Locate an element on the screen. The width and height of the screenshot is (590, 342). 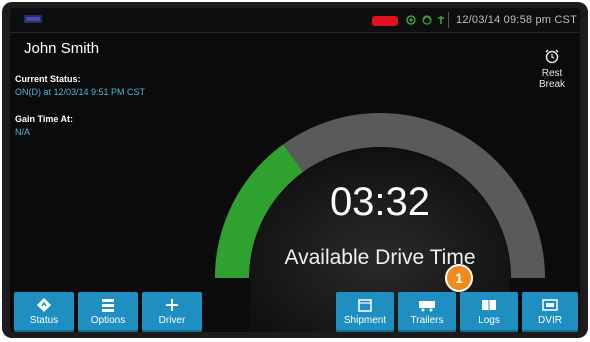
plus-icon is located at coordinates (172, 305).